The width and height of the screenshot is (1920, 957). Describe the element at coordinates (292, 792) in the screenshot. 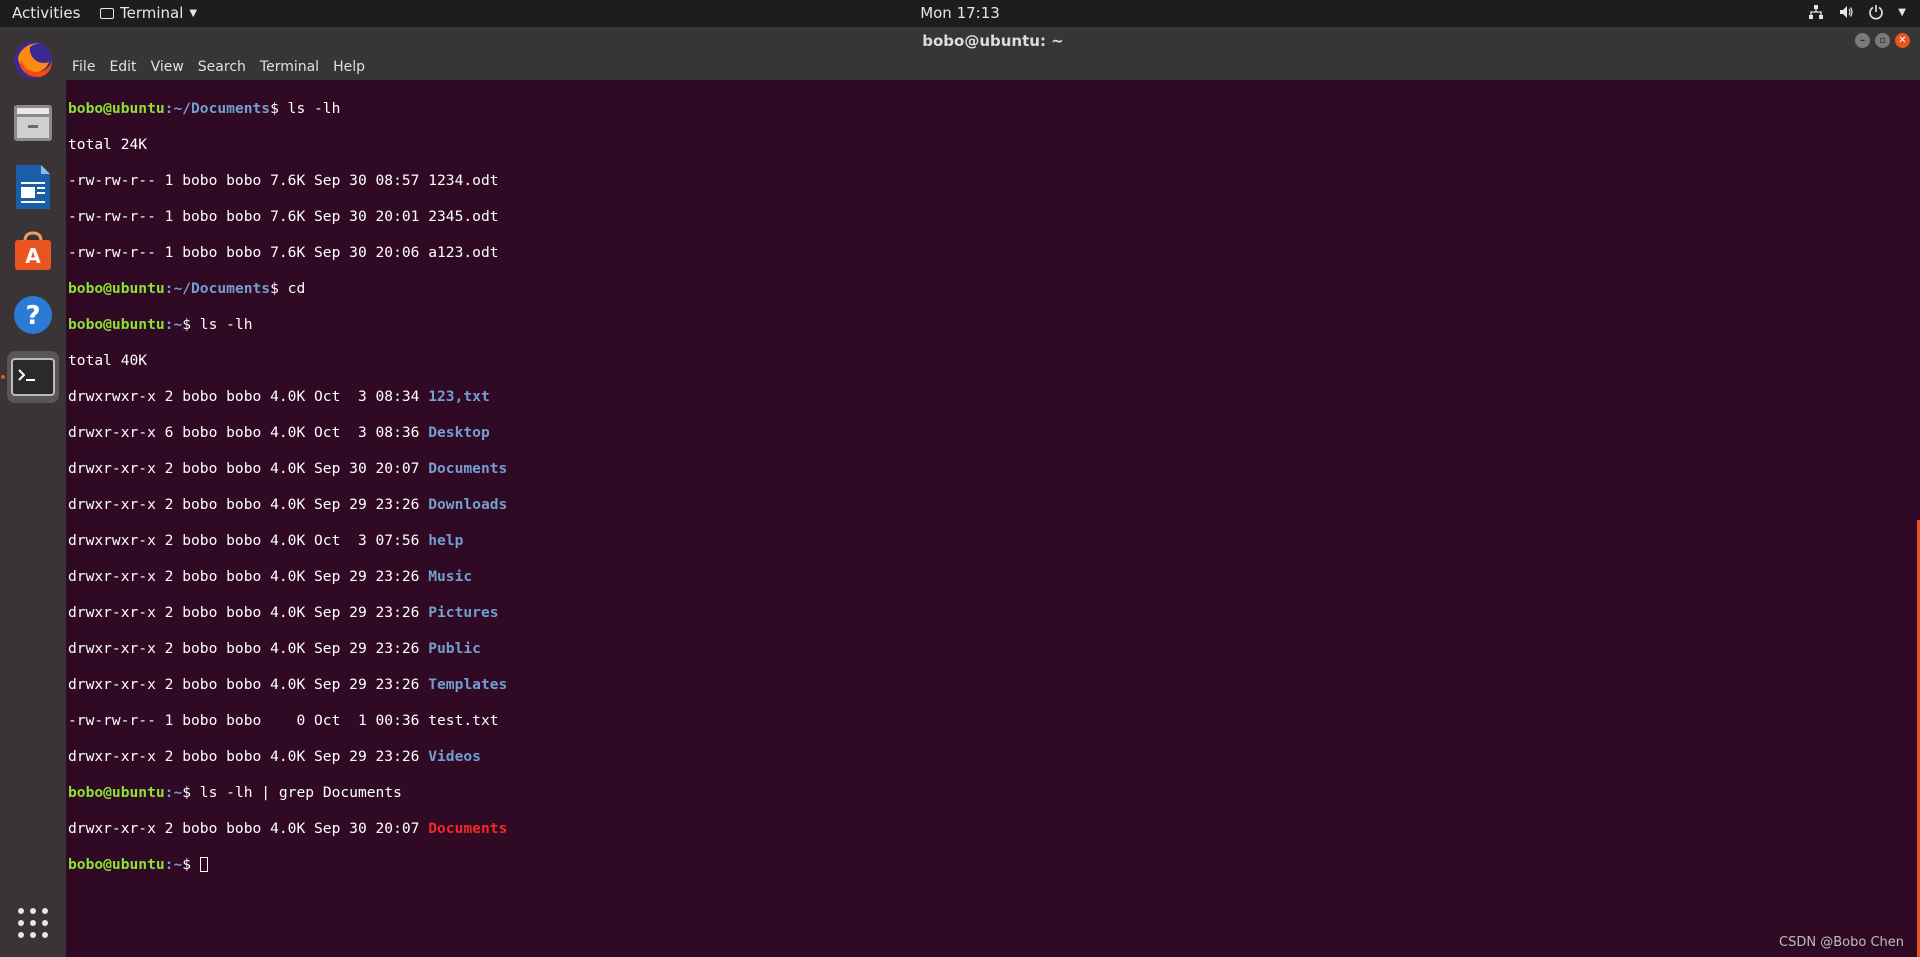

I see `prompt-command: $ ls -lh | grep Documents` at that location.